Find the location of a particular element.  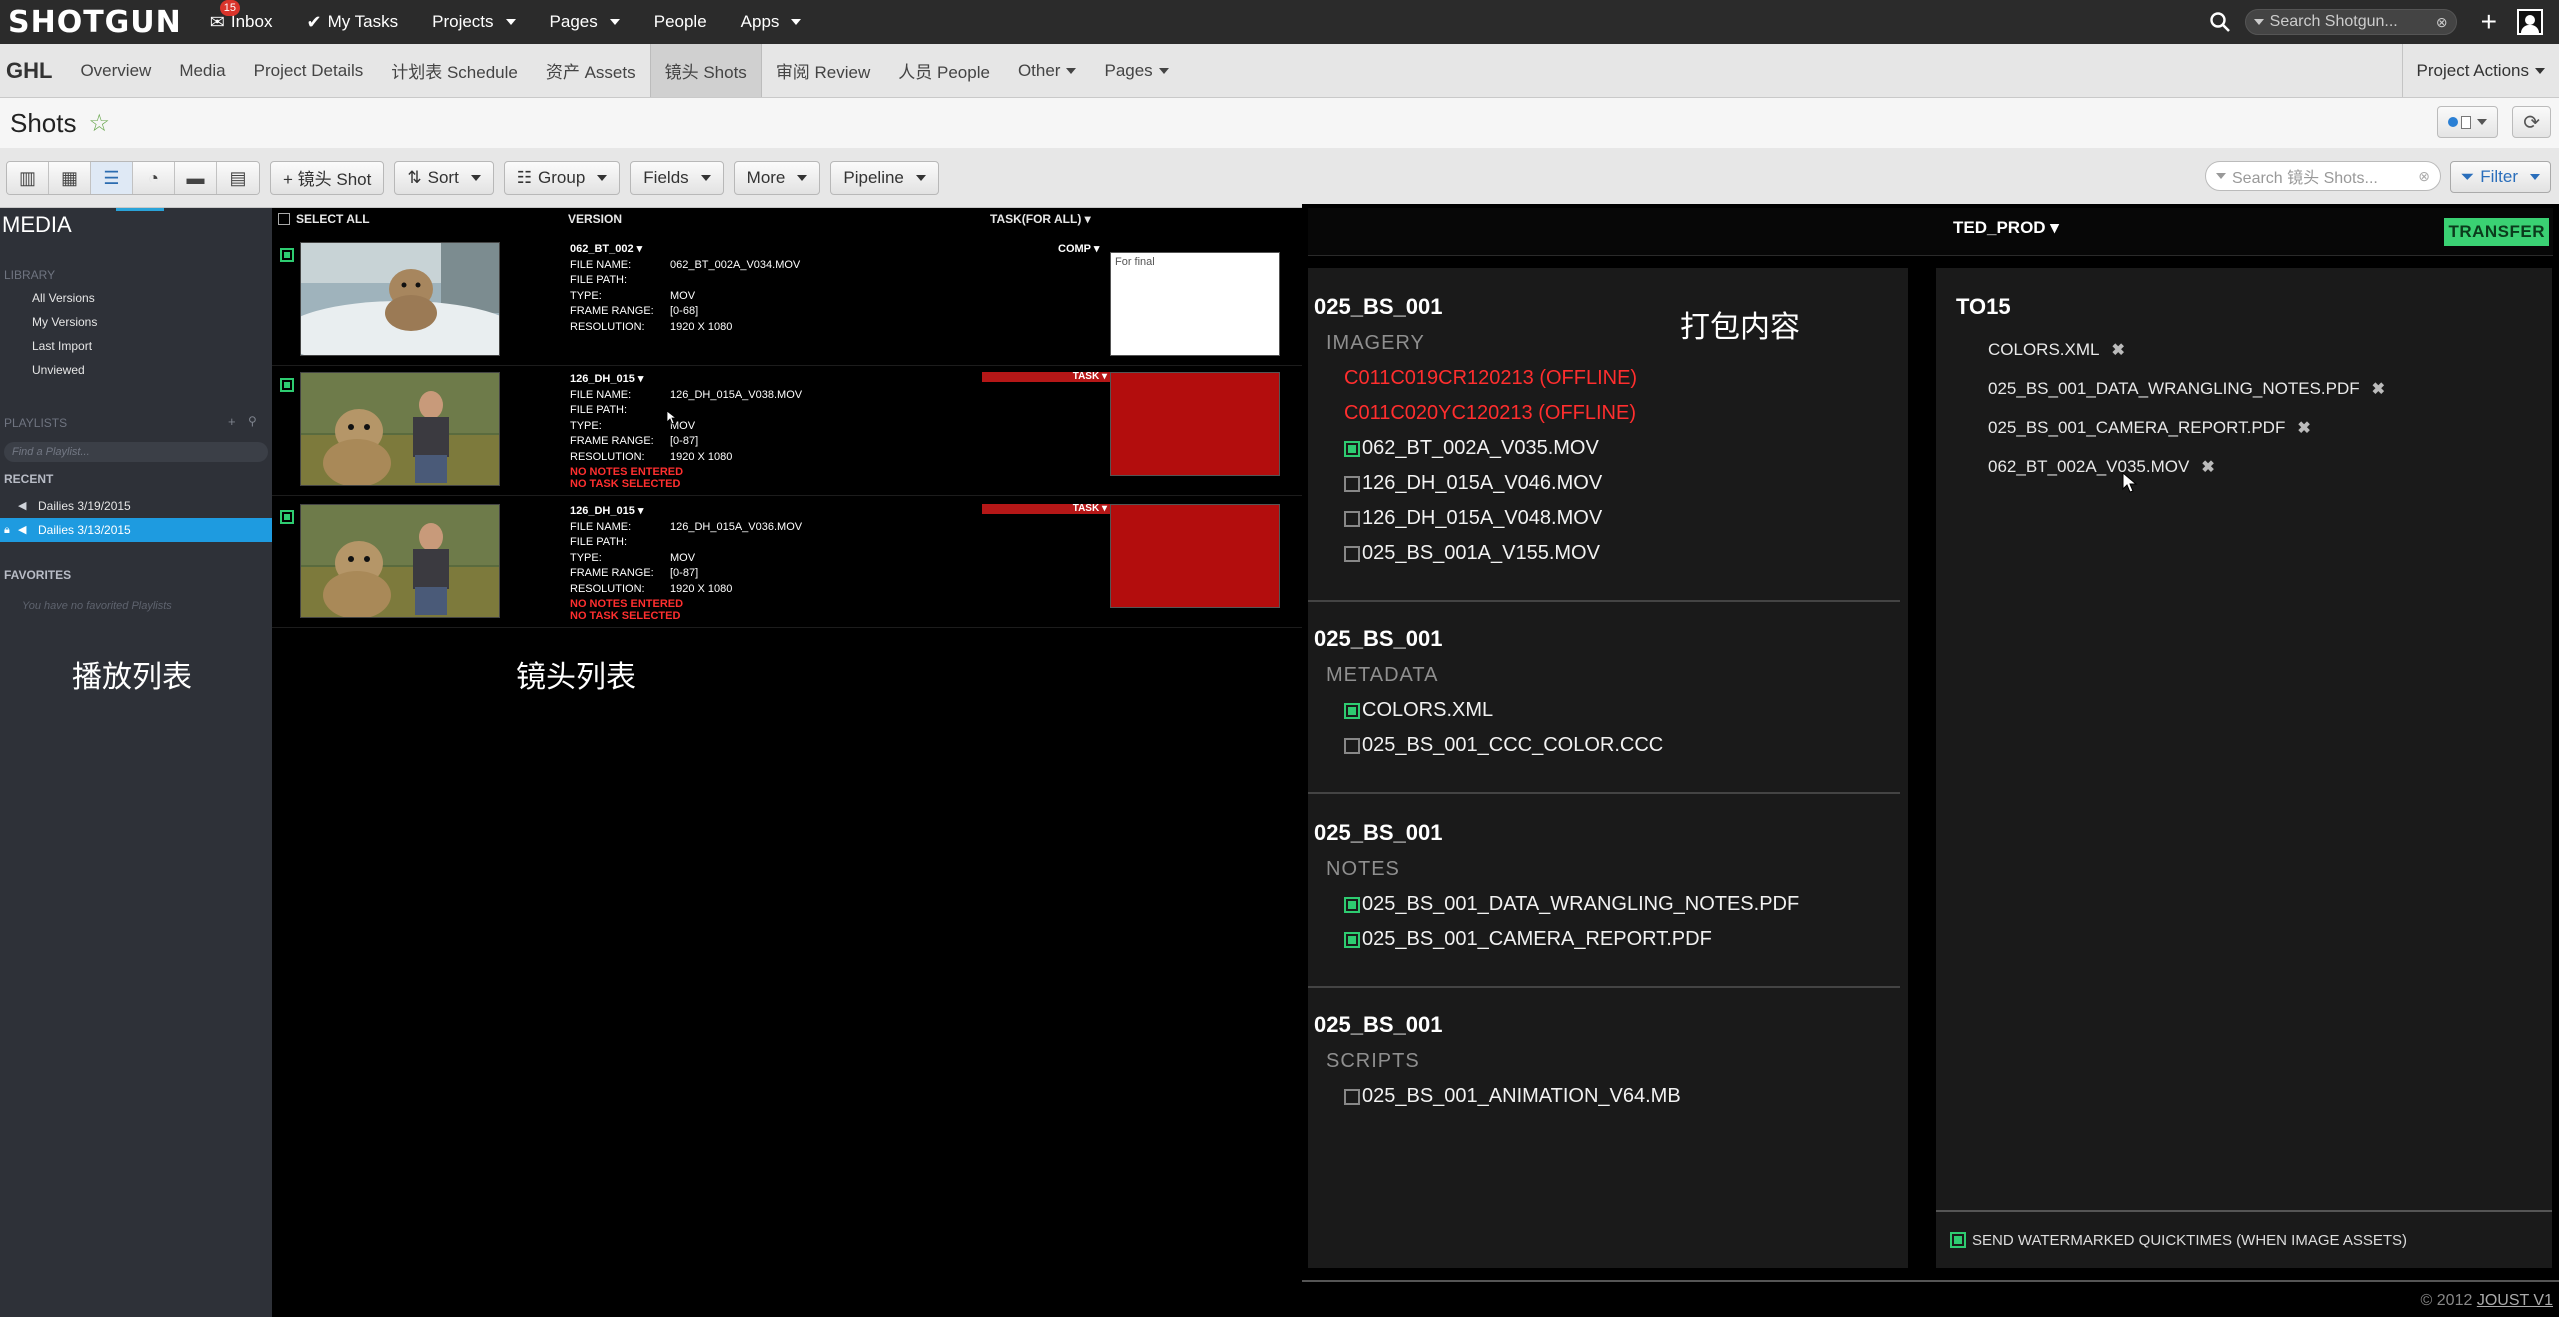

shotgun-logo: SHOTGUN is located at coordinates (95, 22).